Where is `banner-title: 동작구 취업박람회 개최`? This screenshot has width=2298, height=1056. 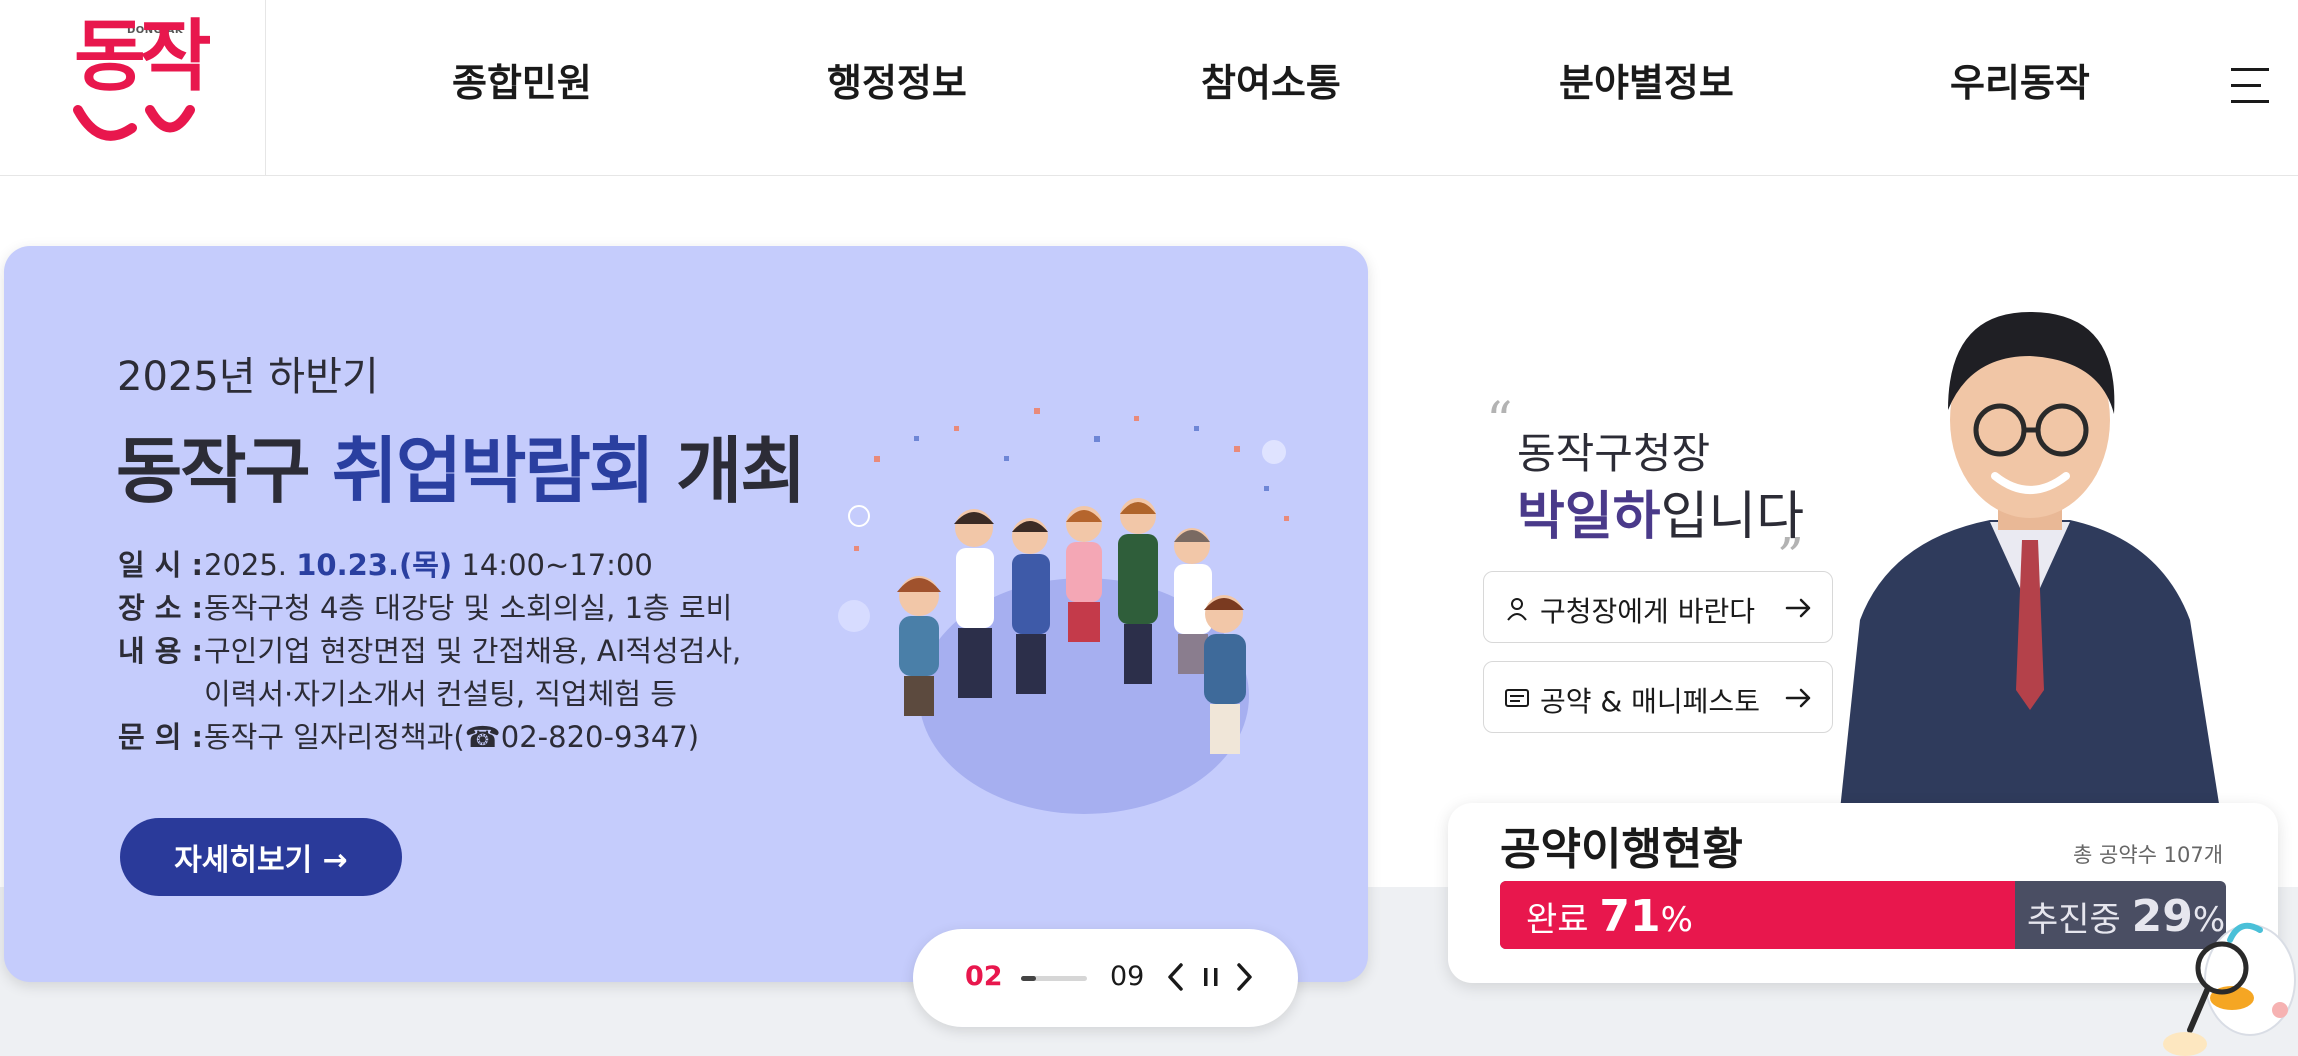
banner-title: 동작구 취업박람회 개최 is located at coordinates (461, 471).